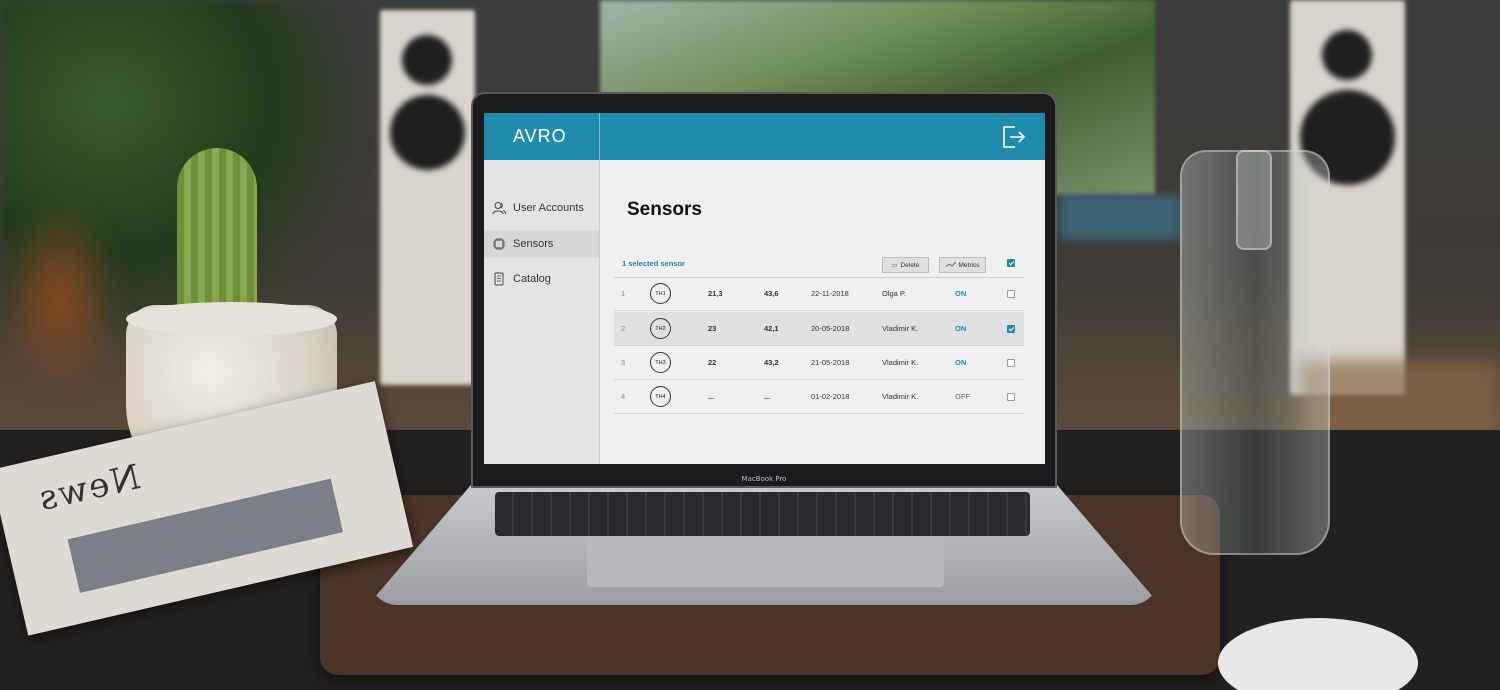 The image size is (1500, 690). I want to click on background-tv-stand, so click(1120, 217).